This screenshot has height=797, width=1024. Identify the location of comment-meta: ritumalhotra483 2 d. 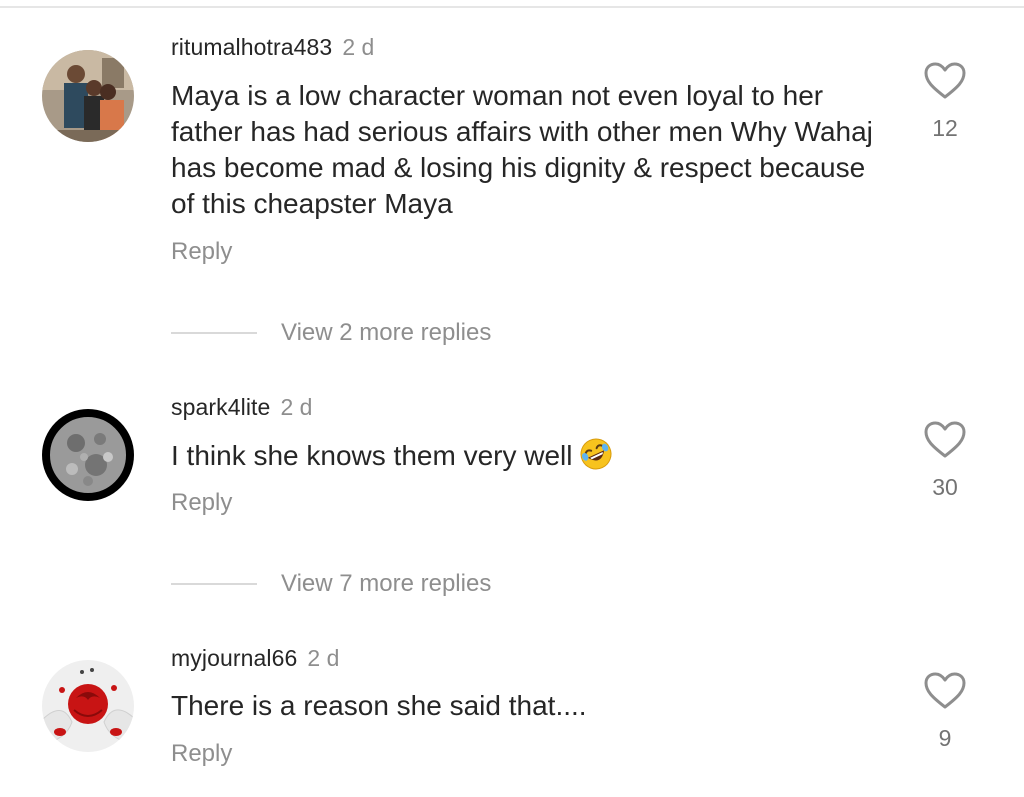
(272, 47).